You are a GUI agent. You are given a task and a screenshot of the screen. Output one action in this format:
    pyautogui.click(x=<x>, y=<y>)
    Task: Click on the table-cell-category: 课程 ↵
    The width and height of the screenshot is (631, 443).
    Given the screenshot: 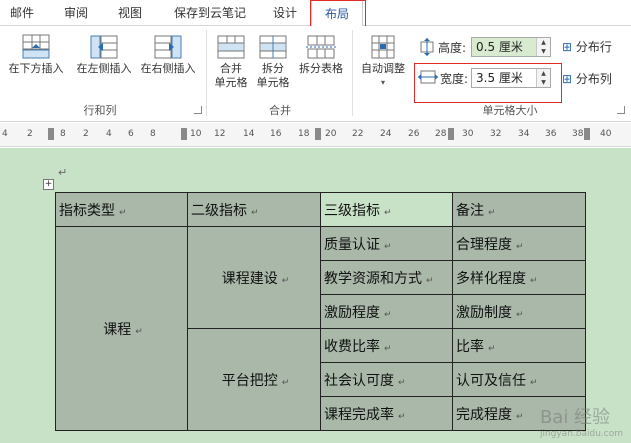 What is the action you would take?
    pyautogui.click(x=121, y=328)
    